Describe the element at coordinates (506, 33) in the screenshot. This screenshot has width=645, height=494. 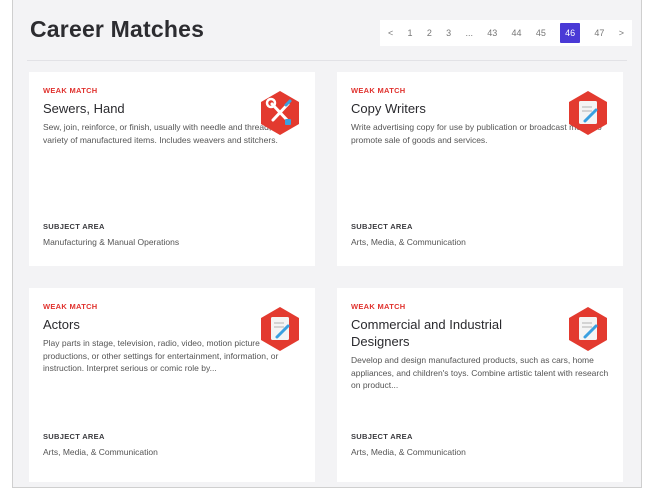
I see `pagination: < 1 2 3 ... 43 44 45 46 47 >` at that location.